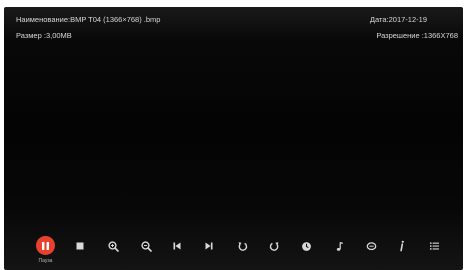  What do you see at coordinates (379, 19) in the screenshot?
I see `file-date-label: Дата:` at bounding box center [379, 19].